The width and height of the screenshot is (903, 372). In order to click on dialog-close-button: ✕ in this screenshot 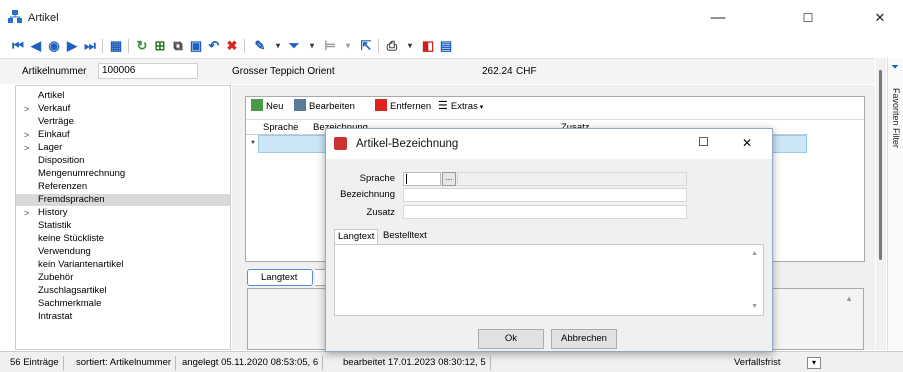, I will do `click(747, 143)`.